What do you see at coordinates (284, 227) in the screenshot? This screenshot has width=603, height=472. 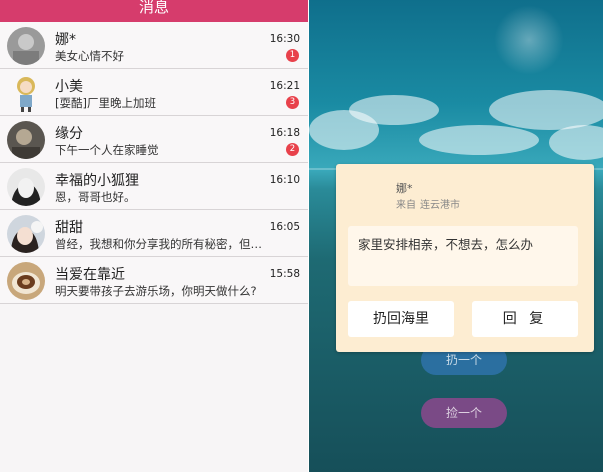 I see `message-time: 16:05` at bounding box center [284, 227].